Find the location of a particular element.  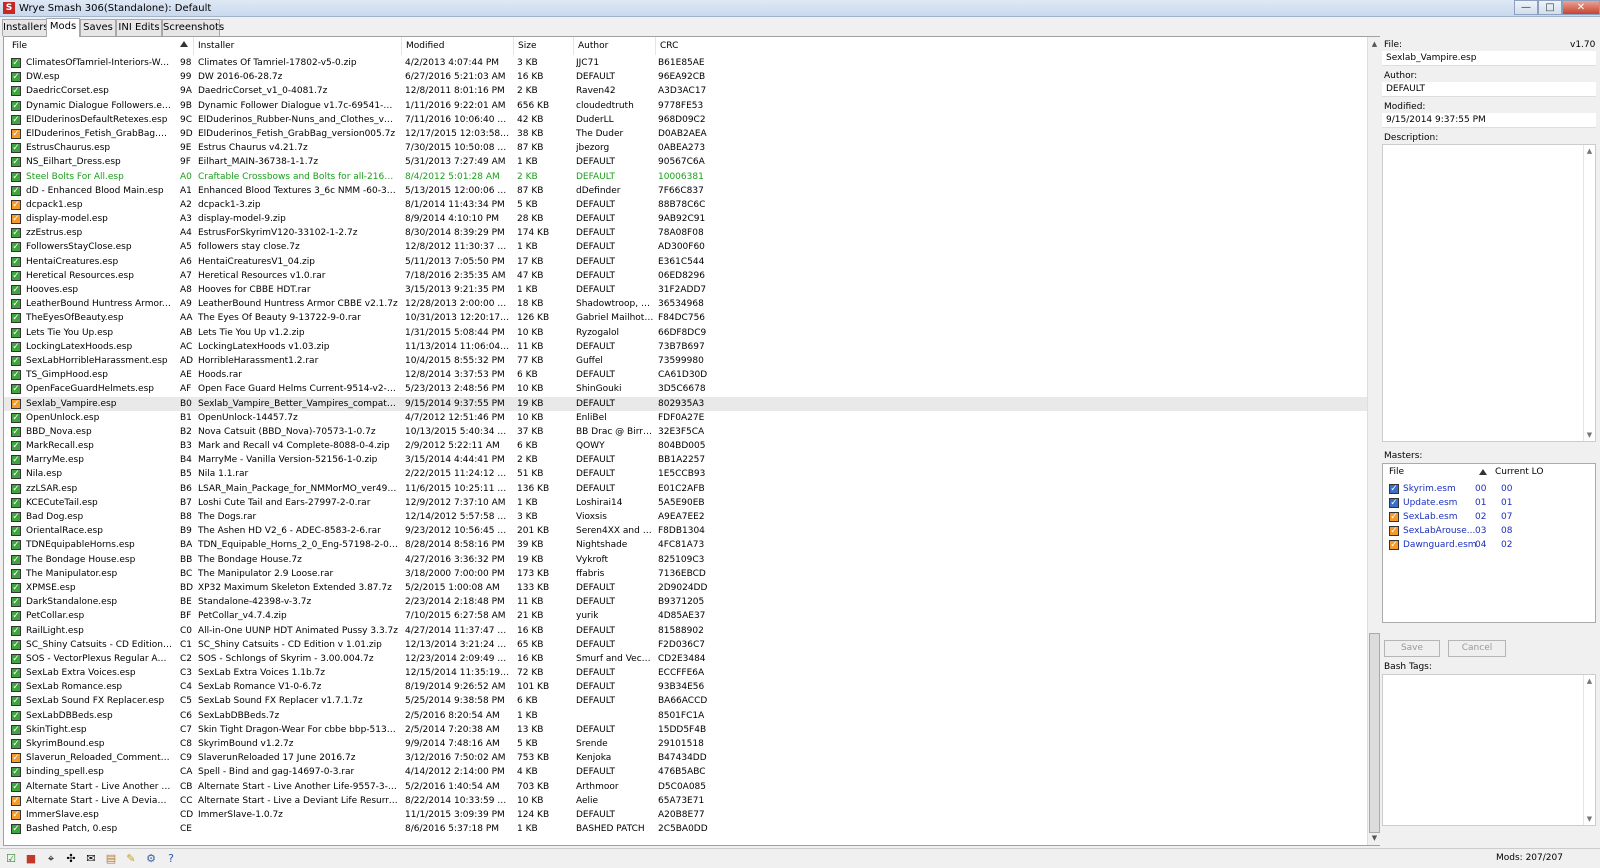

bash-tags-scrollbar: ▲ ▼ is located at coordinates (1589, 750).